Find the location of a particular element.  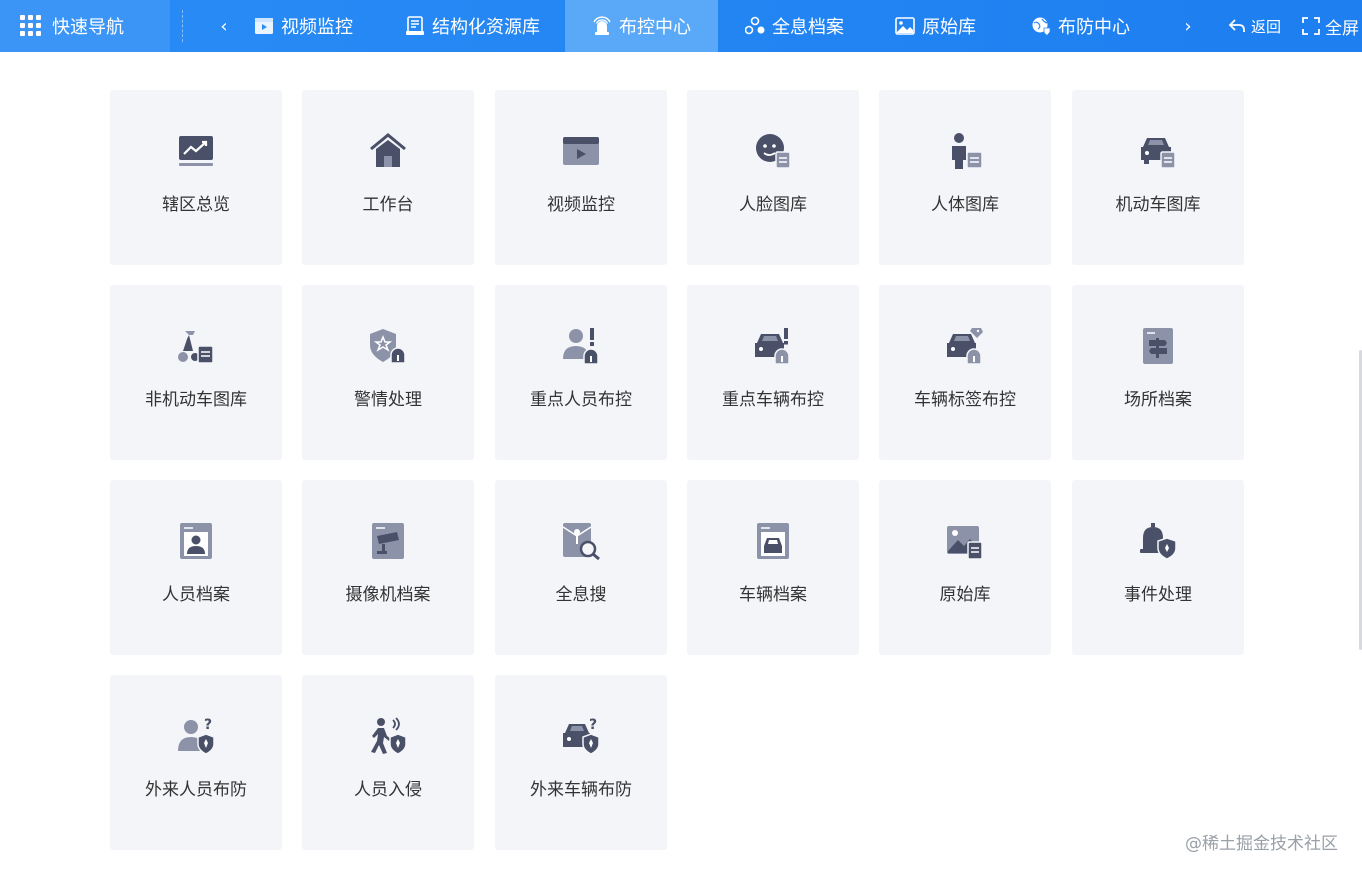

card-label: 非机动车图库 is located at coordinates (196, 400).